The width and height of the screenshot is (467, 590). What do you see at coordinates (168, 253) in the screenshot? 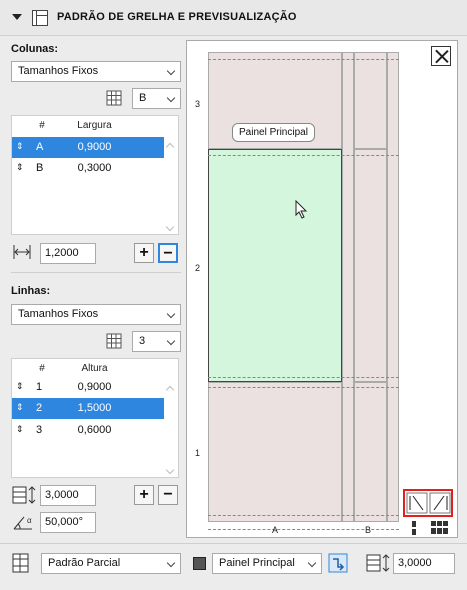
I see `remove-column-button: −` at bounding box center [168, 253].